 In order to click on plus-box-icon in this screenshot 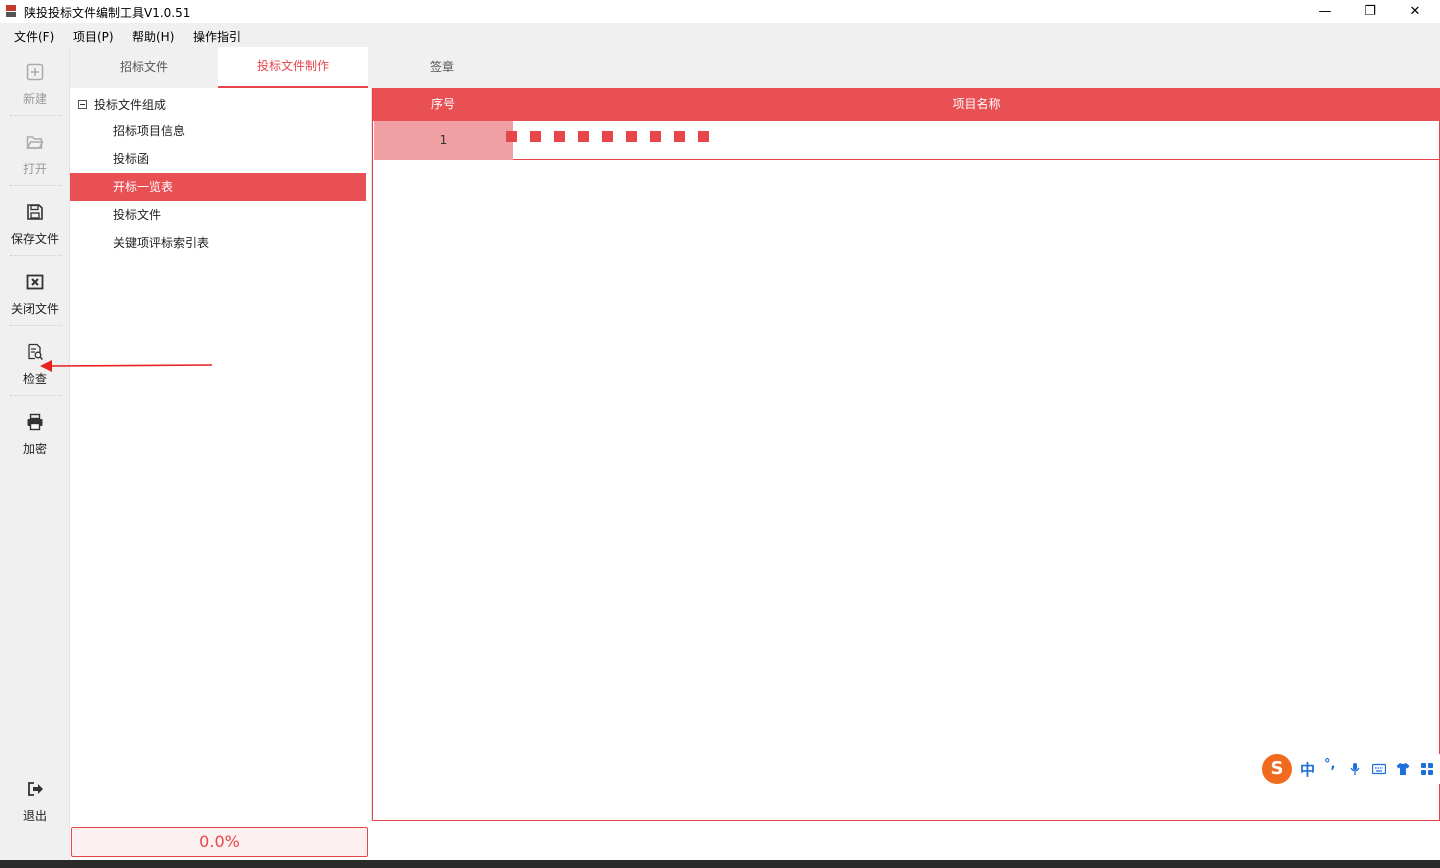, I will do `click(35, 72)`.